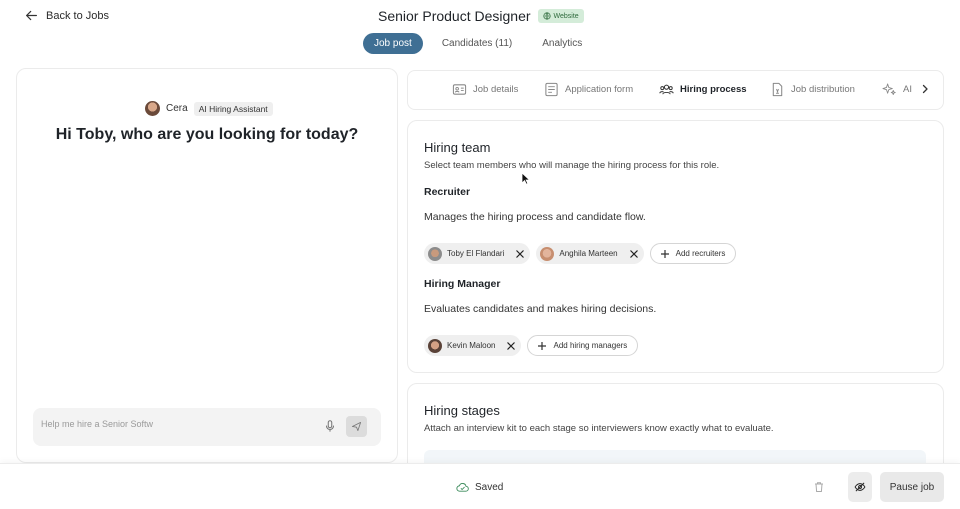 Image resolution: width=960 pixels, height=509 pixels. I want to click on add-recruiters-button: Add recruiters, so click(693, 253).